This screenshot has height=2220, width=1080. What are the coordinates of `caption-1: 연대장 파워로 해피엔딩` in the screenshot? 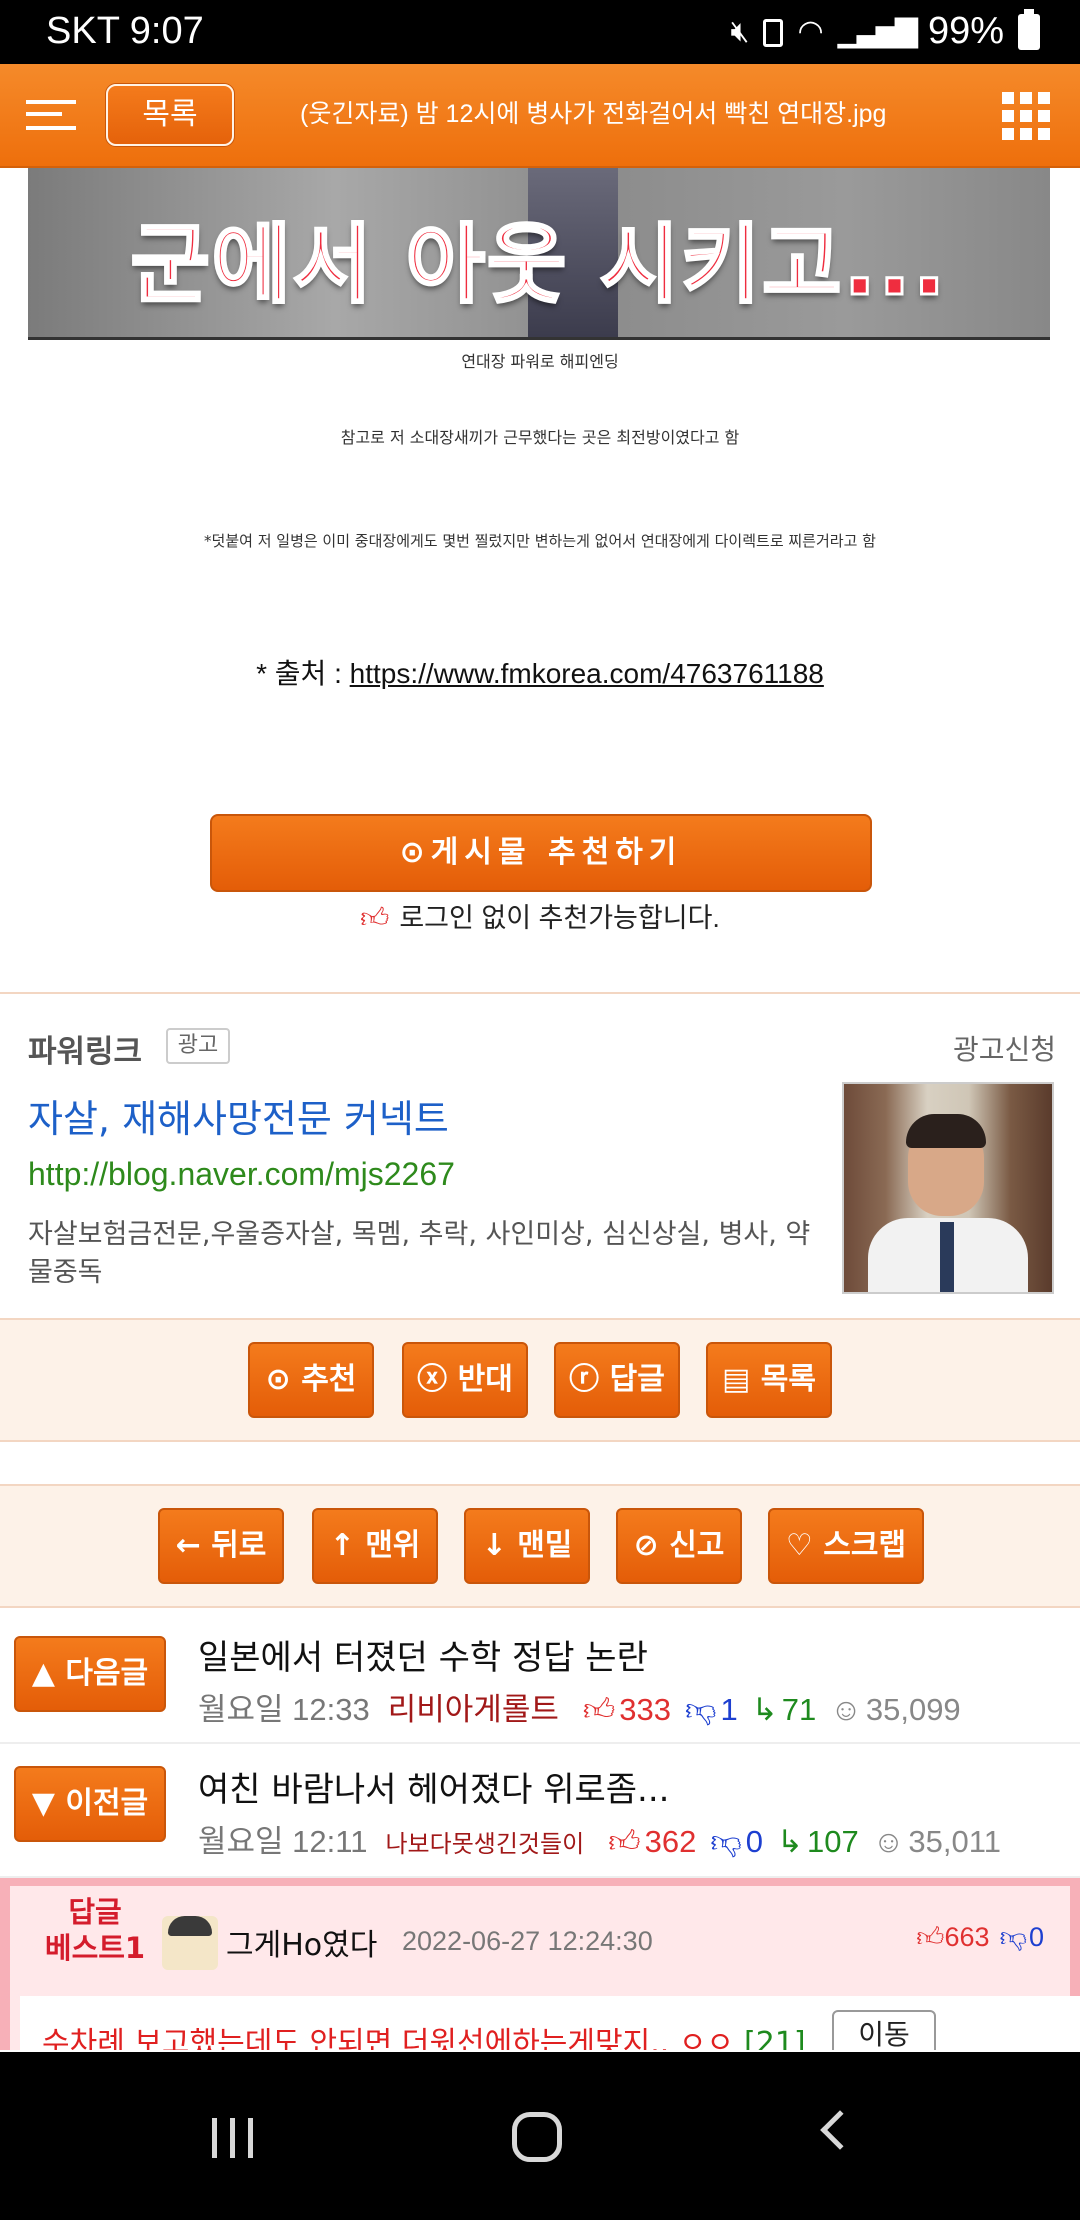 It's located at (540, 361).